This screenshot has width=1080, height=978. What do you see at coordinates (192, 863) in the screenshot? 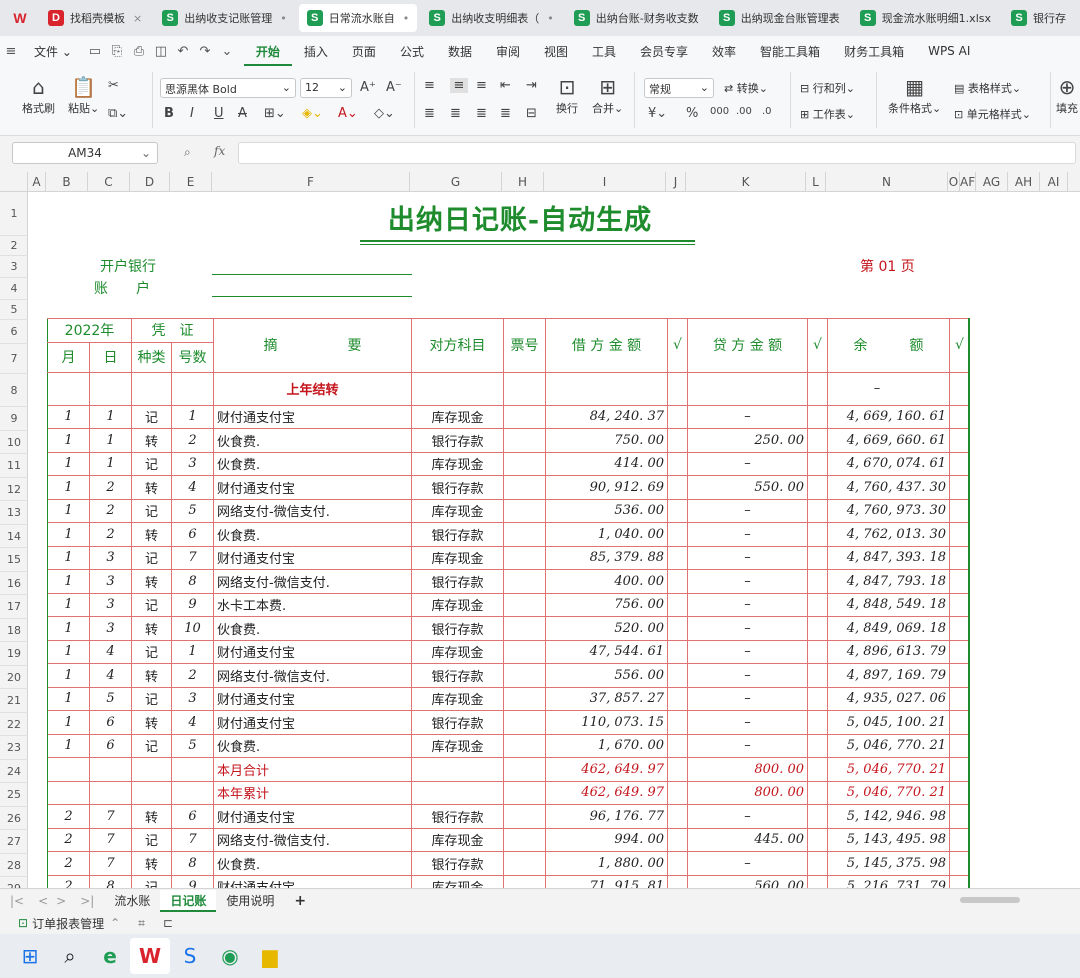
I see `number-cell: 8` at bounding box center [192, 863].